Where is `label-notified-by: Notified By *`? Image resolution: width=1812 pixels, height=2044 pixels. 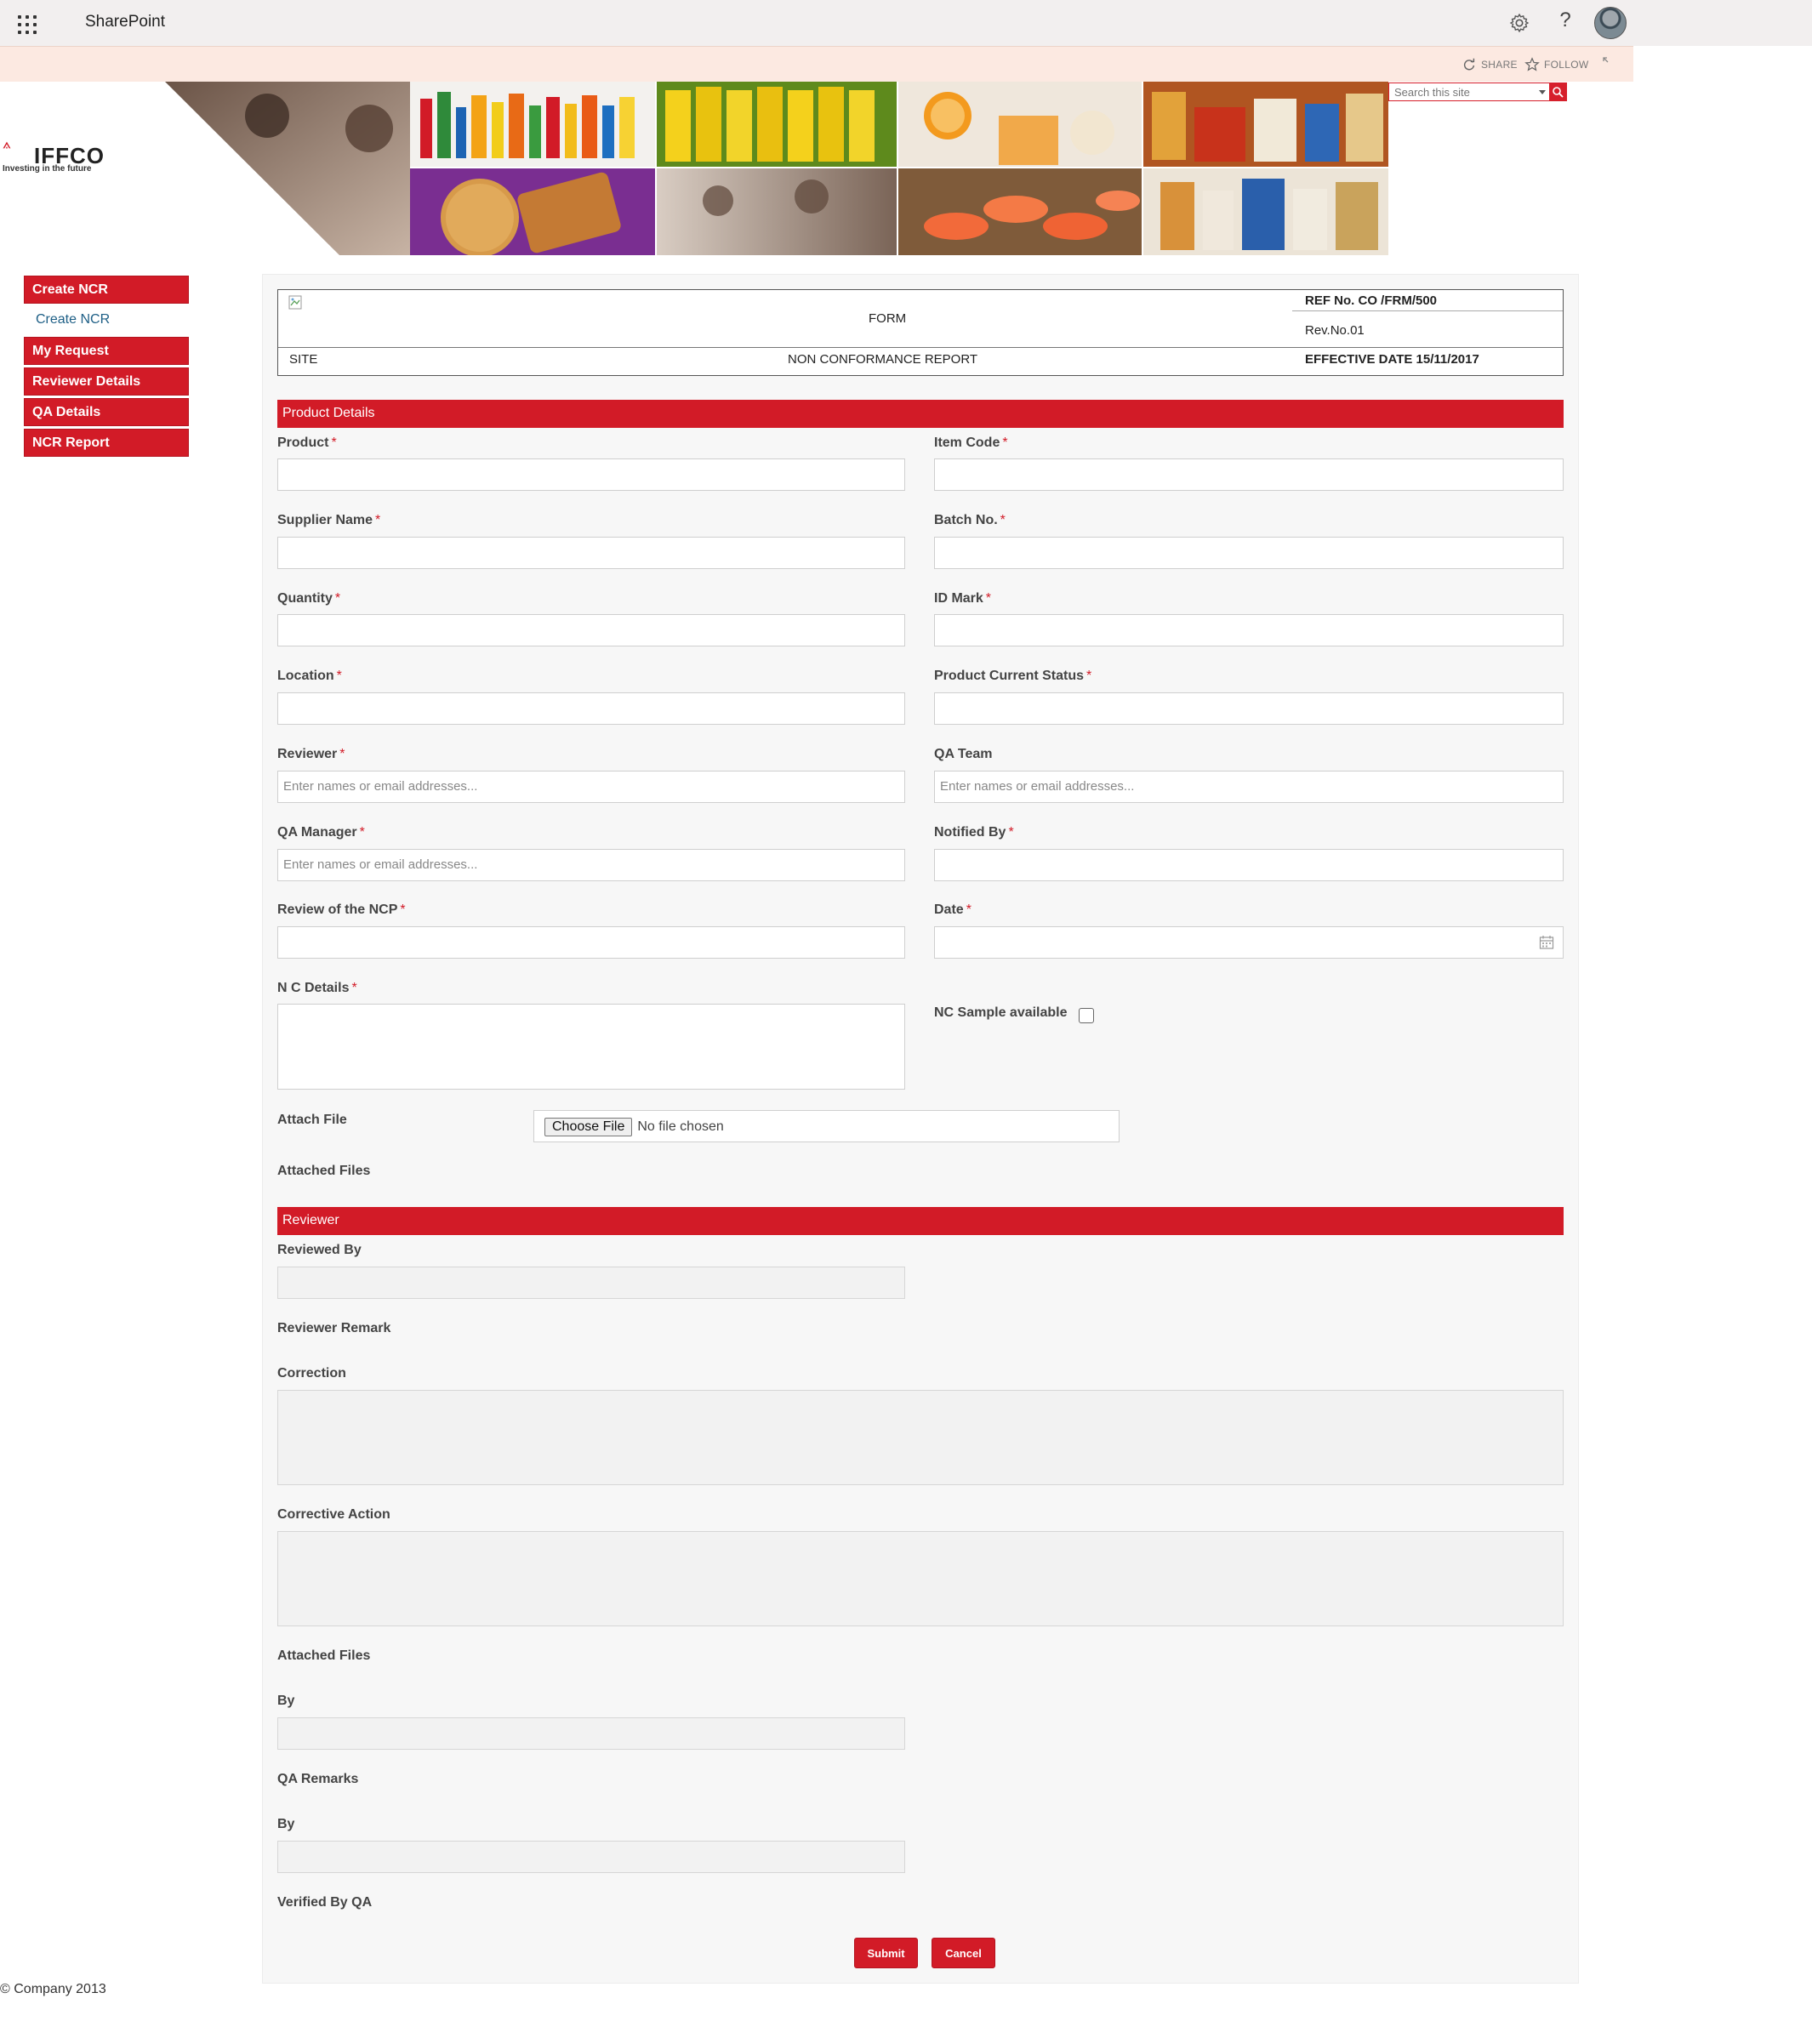 label-notified-by: Notified By * is located at coordinates (974, 832).